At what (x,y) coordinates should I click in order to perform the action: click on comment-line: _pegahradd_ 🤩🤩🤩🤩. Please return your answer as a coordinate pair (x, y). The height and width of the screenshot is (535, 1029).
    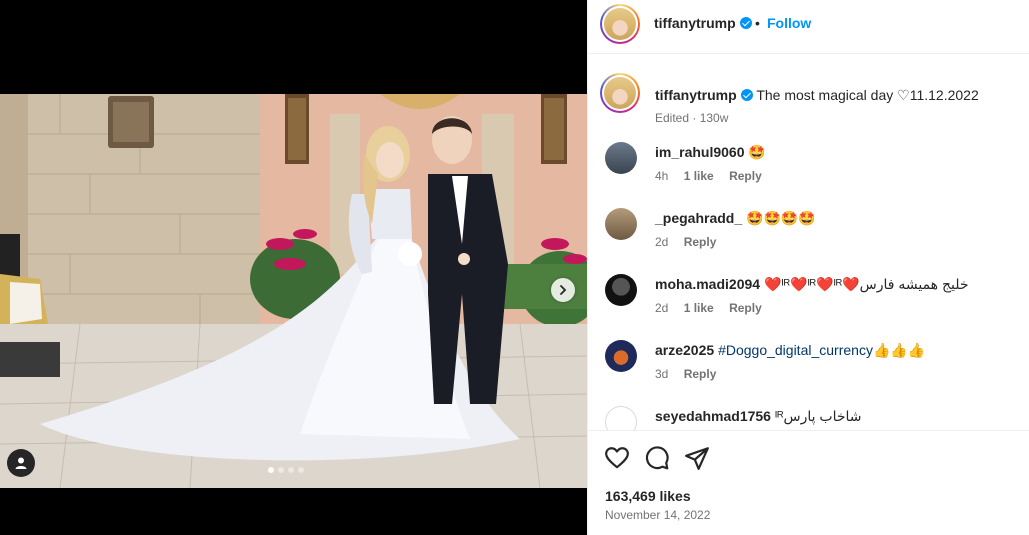
    Looking at the image, I should click on (735, 218).